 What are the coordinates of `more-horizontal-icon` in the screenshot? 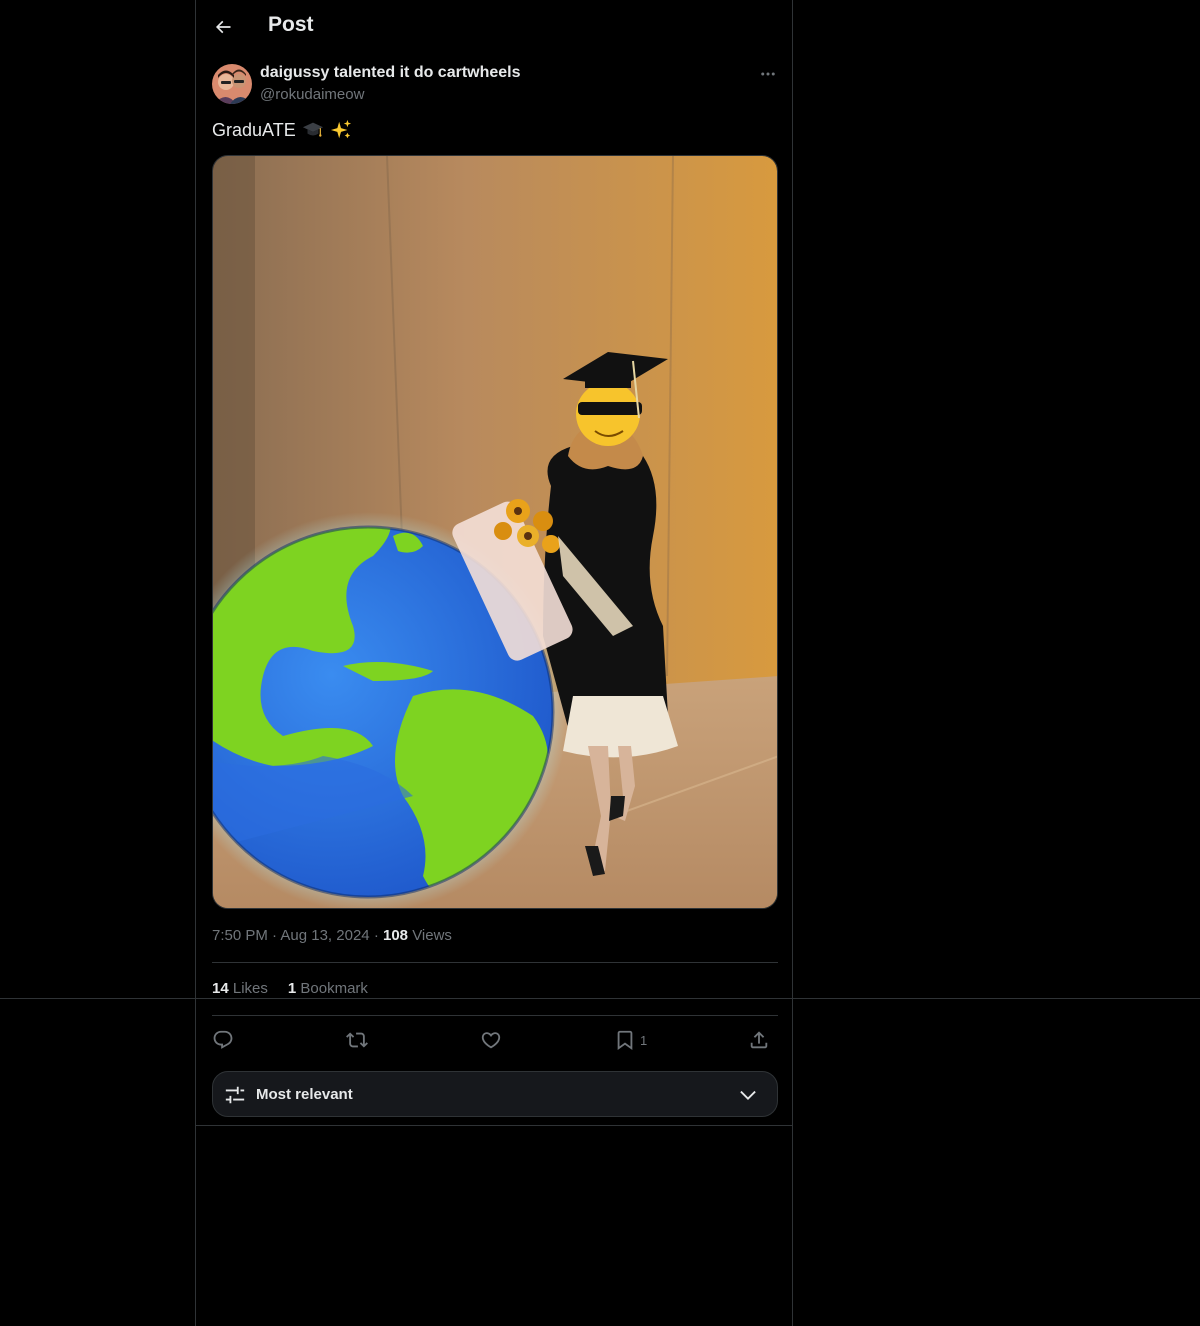 It's located at (768, 74).